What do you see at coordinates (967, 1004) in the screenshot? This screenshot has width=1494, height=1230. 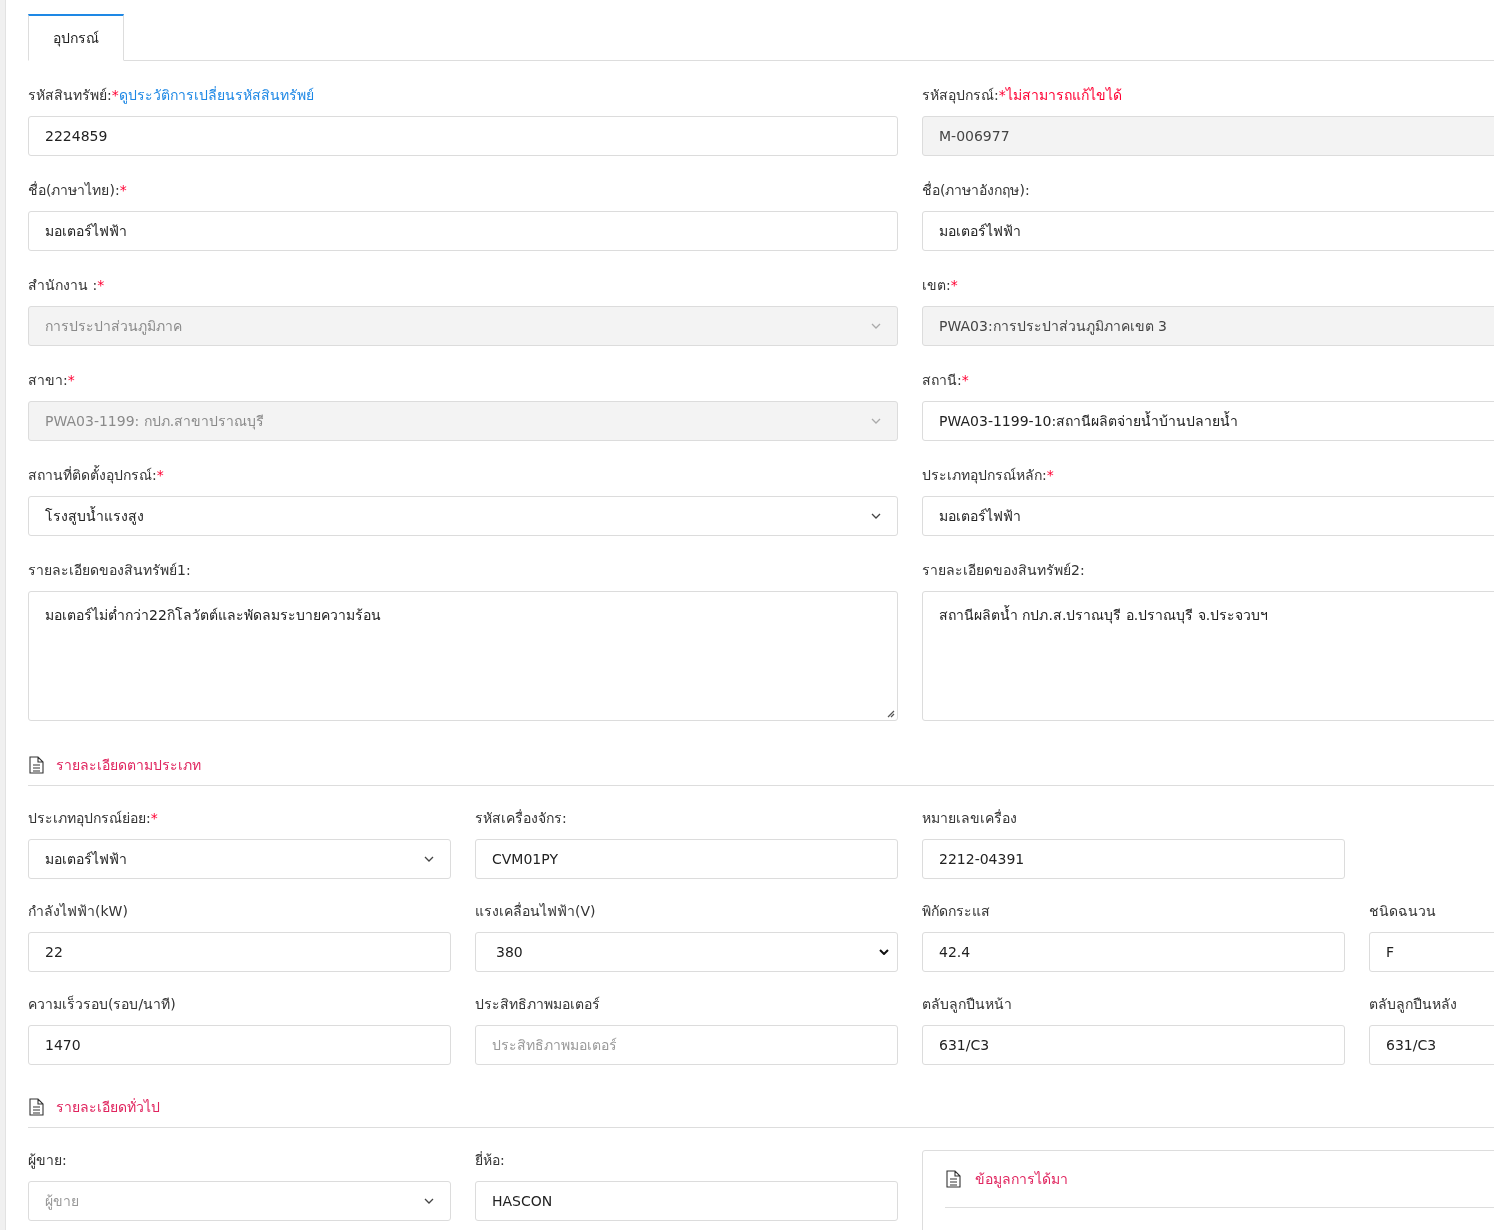 I see `field-label: ตลับลูกปืนหน้า` at bounding box center [967, 1004].